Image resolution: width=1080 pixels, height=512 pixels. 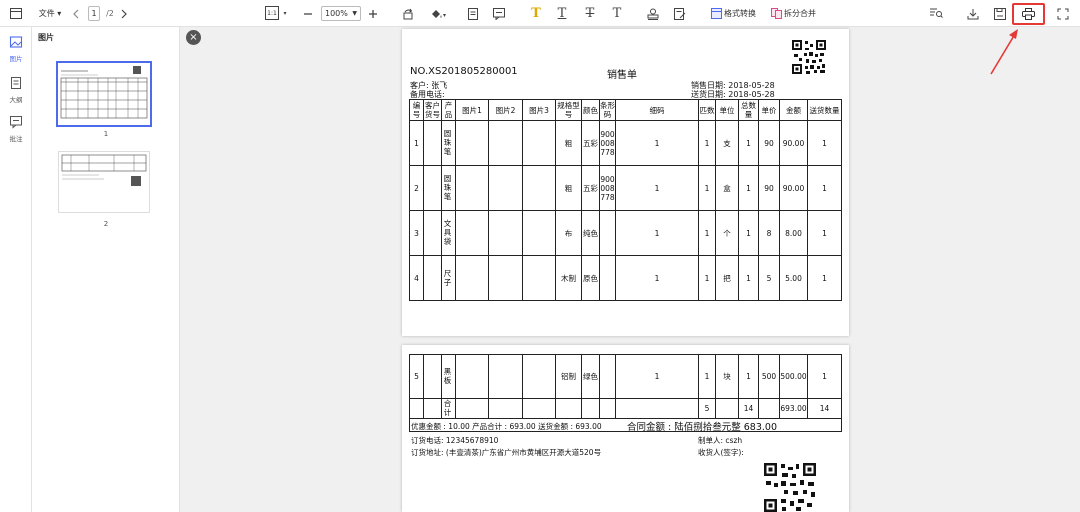 I want to click on fill-color-icon: ▾, so click(x=439, y=13).